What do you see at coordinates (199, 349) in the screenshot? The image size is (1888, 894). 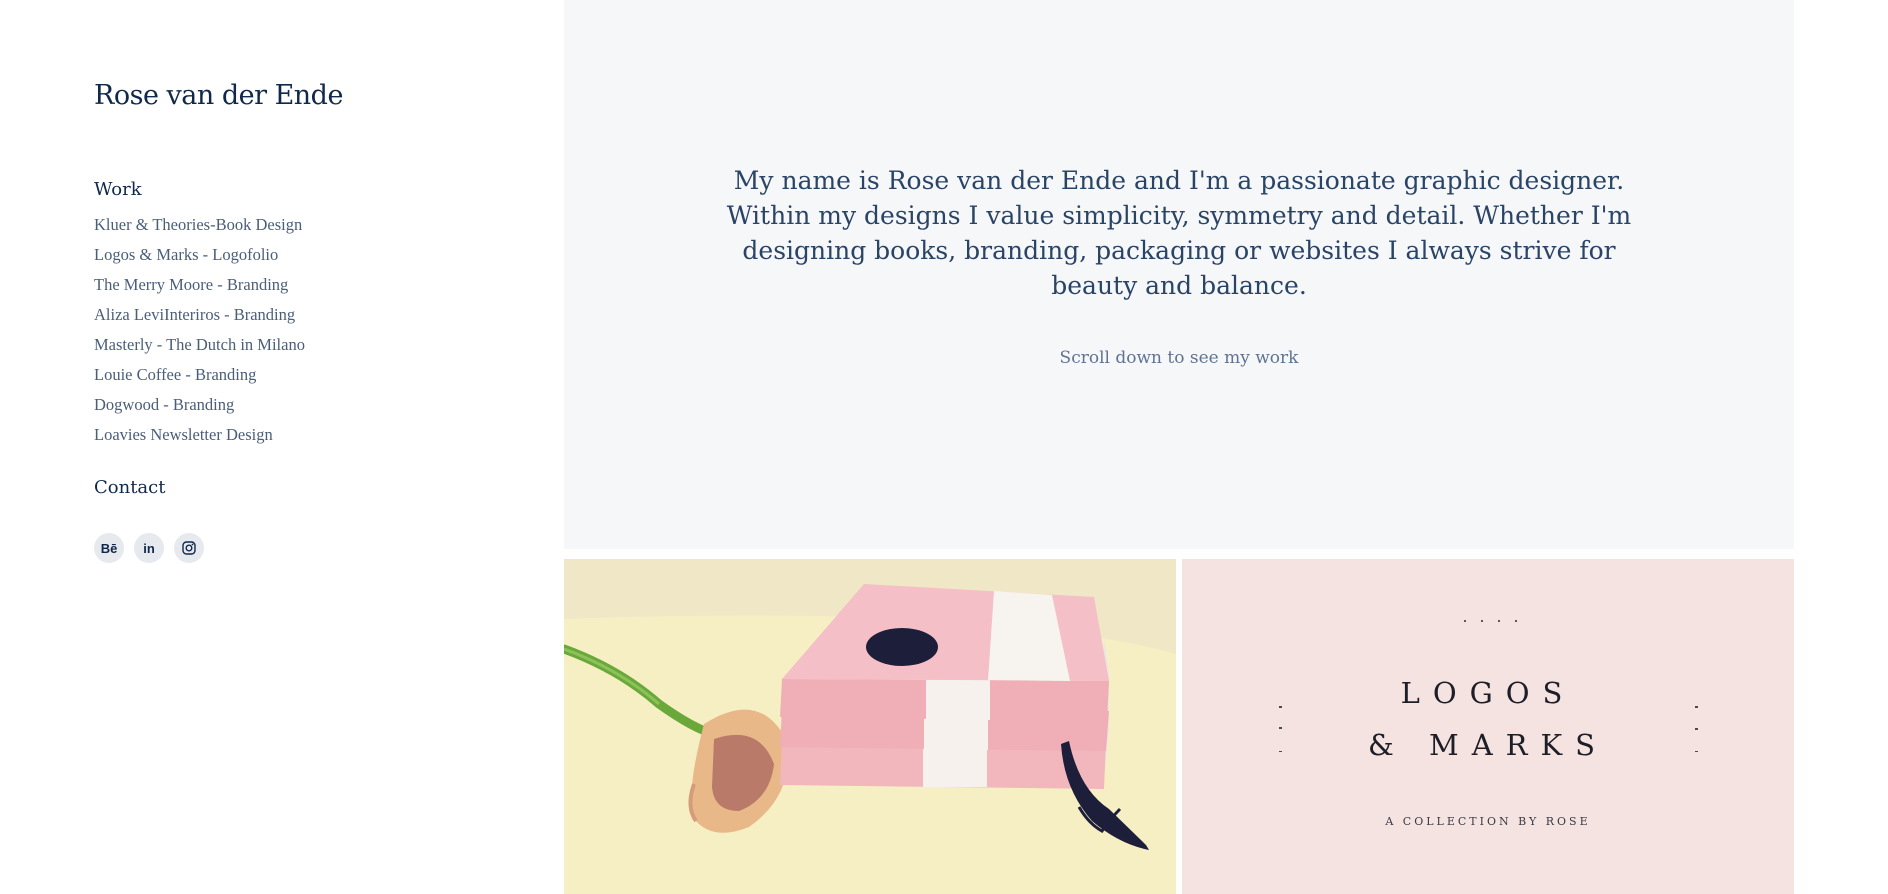 I see `nav-item-masterly: Masterly - The Dutch in Milano` at bounding box center [199, 349].